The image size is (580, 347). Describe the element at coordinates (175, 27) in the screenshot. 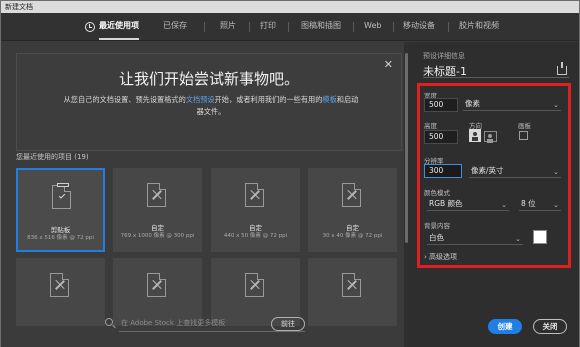

I see `tab-saved: 已保存` at that location.